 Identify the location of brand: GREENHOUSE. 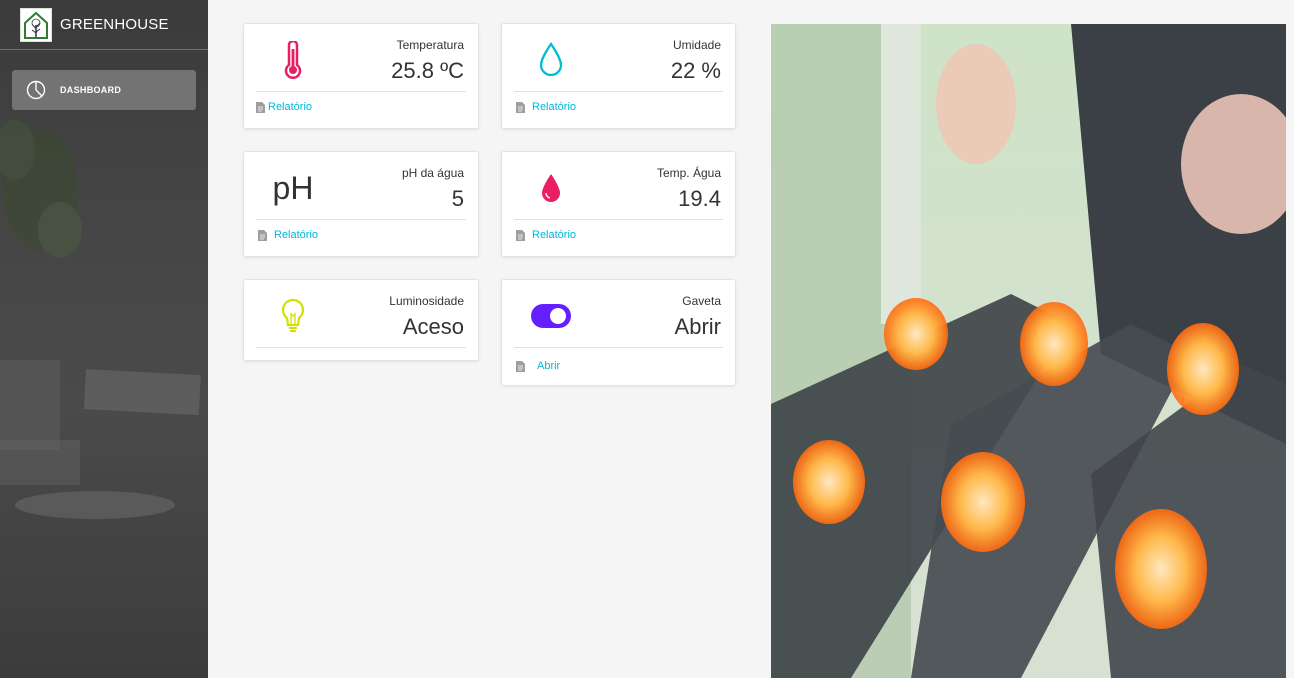
(104, 25).